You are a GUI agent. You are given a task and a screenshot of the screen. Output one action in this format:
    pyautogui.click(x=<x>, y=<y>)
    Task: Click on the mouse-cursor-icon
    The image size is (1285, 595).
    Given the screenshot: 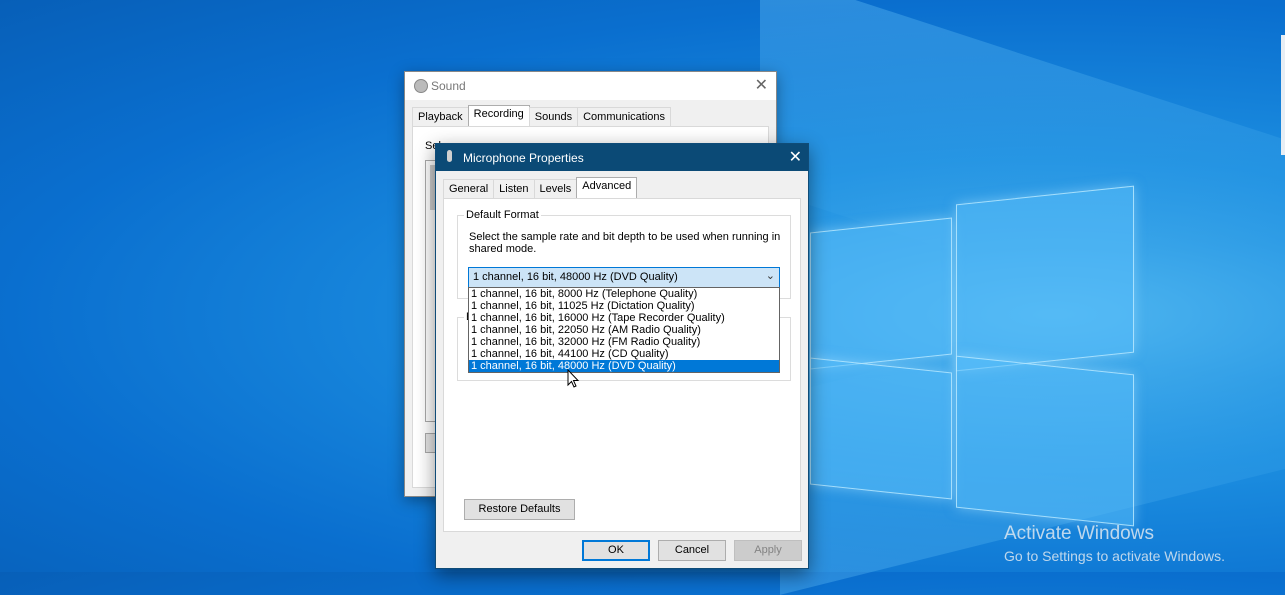 What is the action you would take?
    pyautogui.click(x=573, y=378)
    